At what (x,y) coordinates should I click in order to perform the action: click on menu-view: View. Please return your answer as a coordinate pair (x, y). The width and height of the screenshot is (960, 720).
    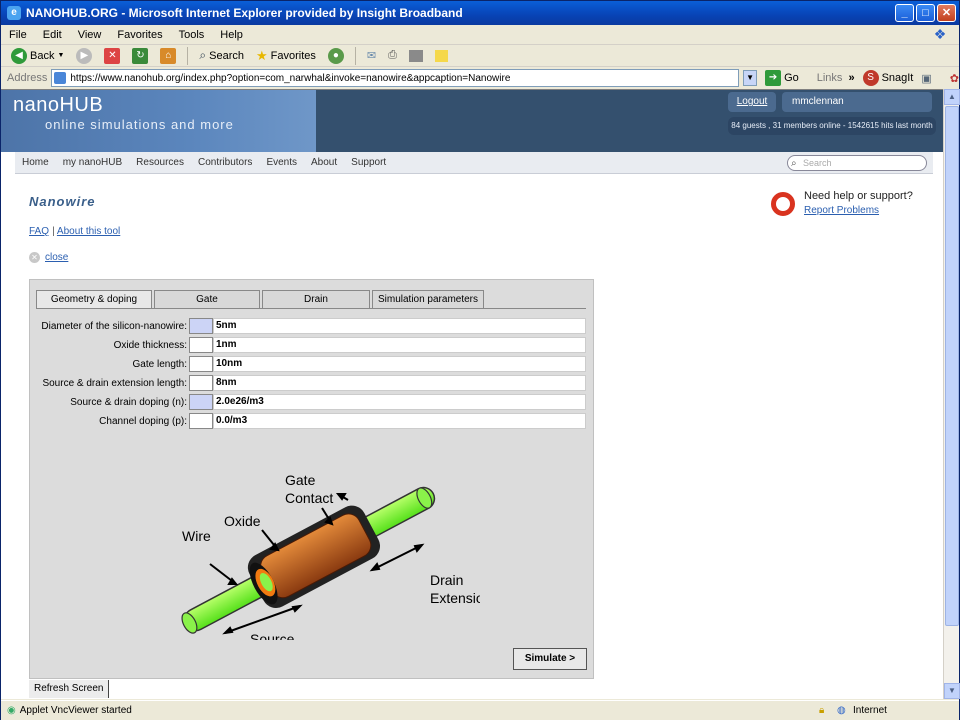
    Looking at the image, I should click on (90, 35).